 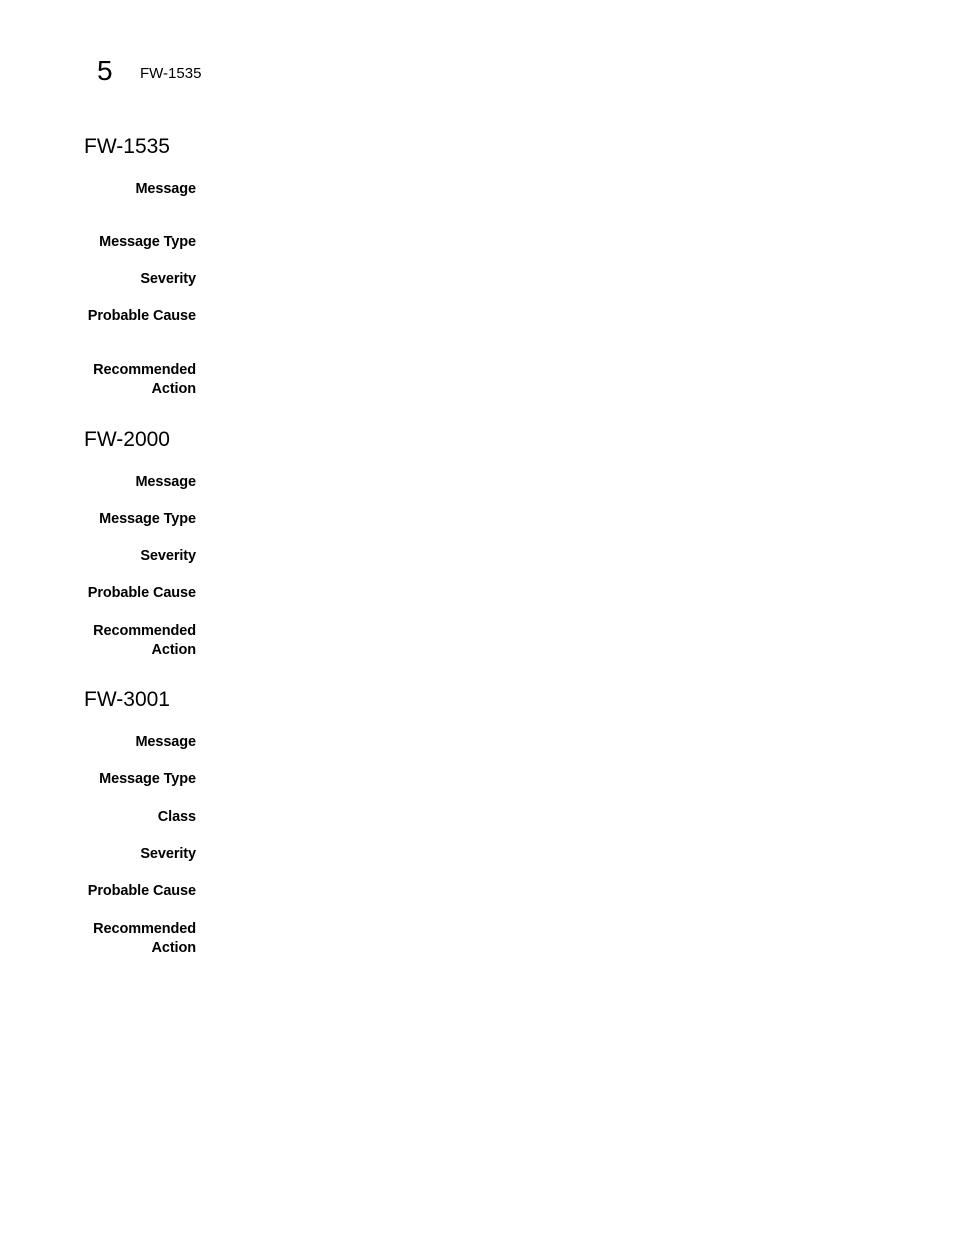 I want to click on running-title: FW-1535, so click(x=171, y=73).